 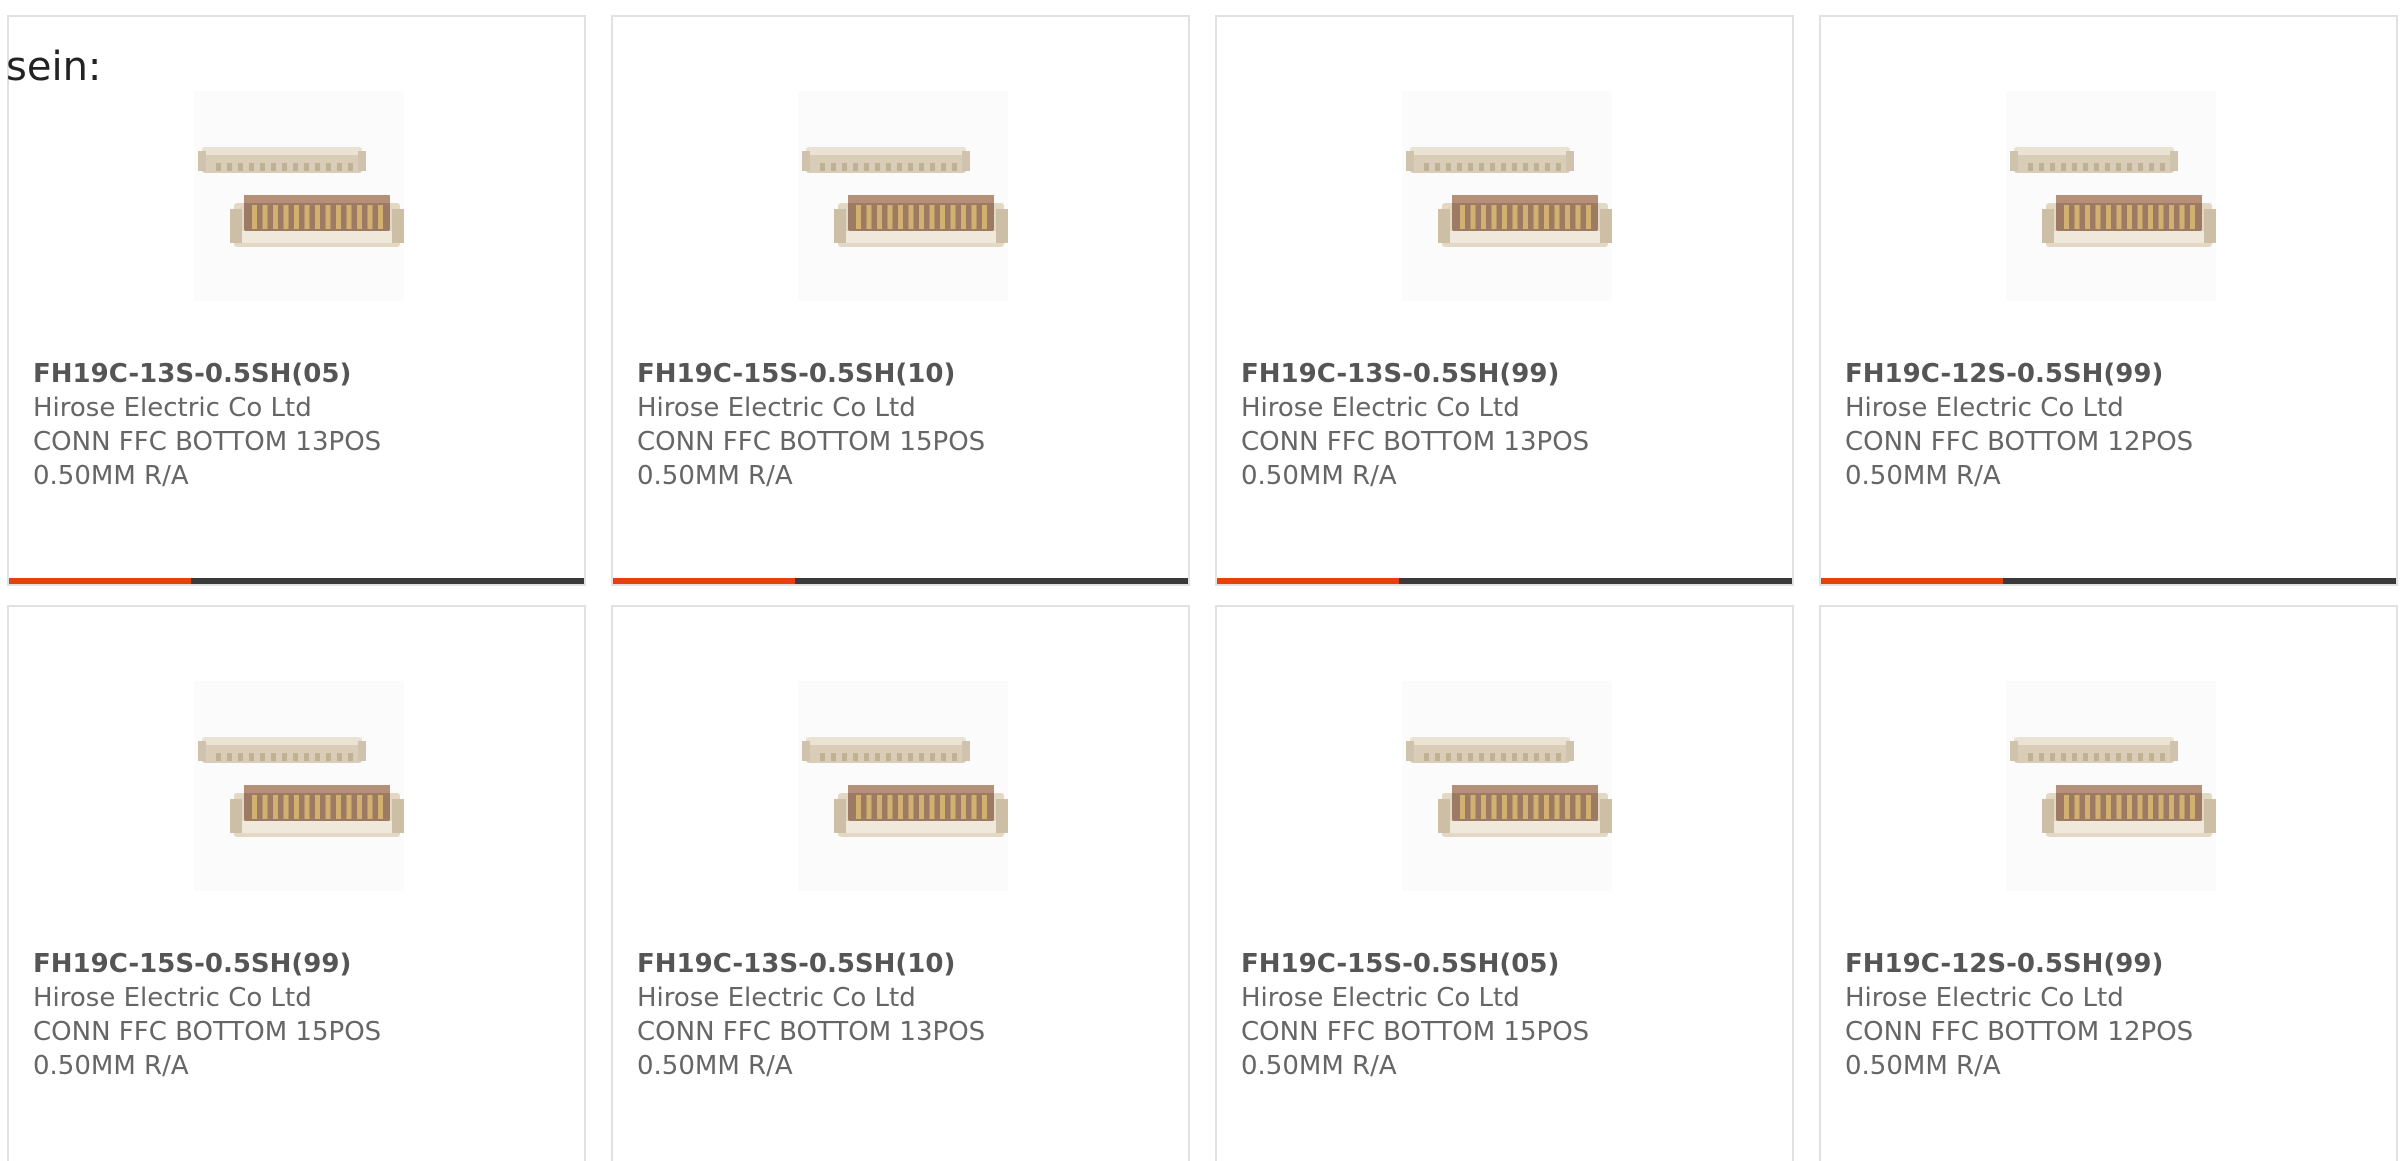 What do you see at coordinates (298, 964) in the screenshot?
I see `product-part-number: FH19C-15S-0.5SH(99)` at bounding box center [298, 964].